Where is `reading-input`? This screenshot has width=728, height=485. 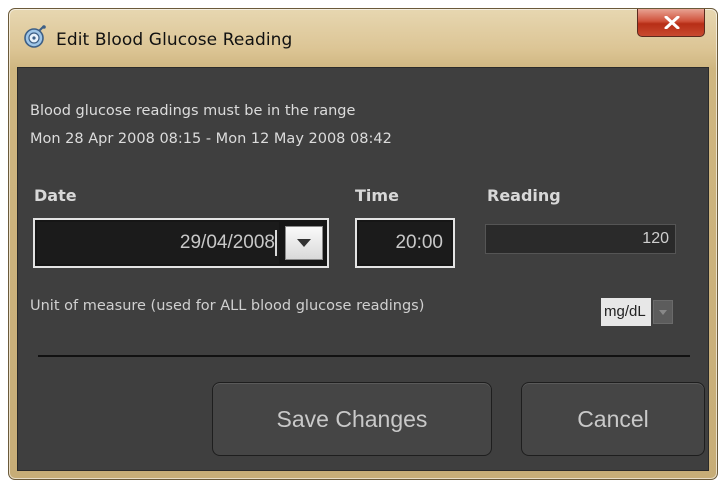 reading-input is located at coordinates (580, 239).